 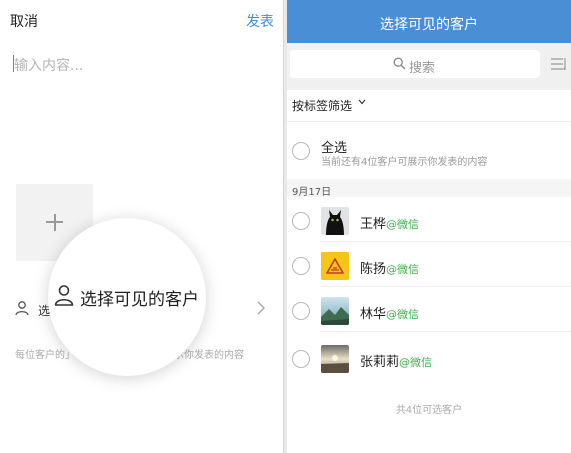 I want to click on customer-name: 张莉莉@微信, so click(x=396, y=360).